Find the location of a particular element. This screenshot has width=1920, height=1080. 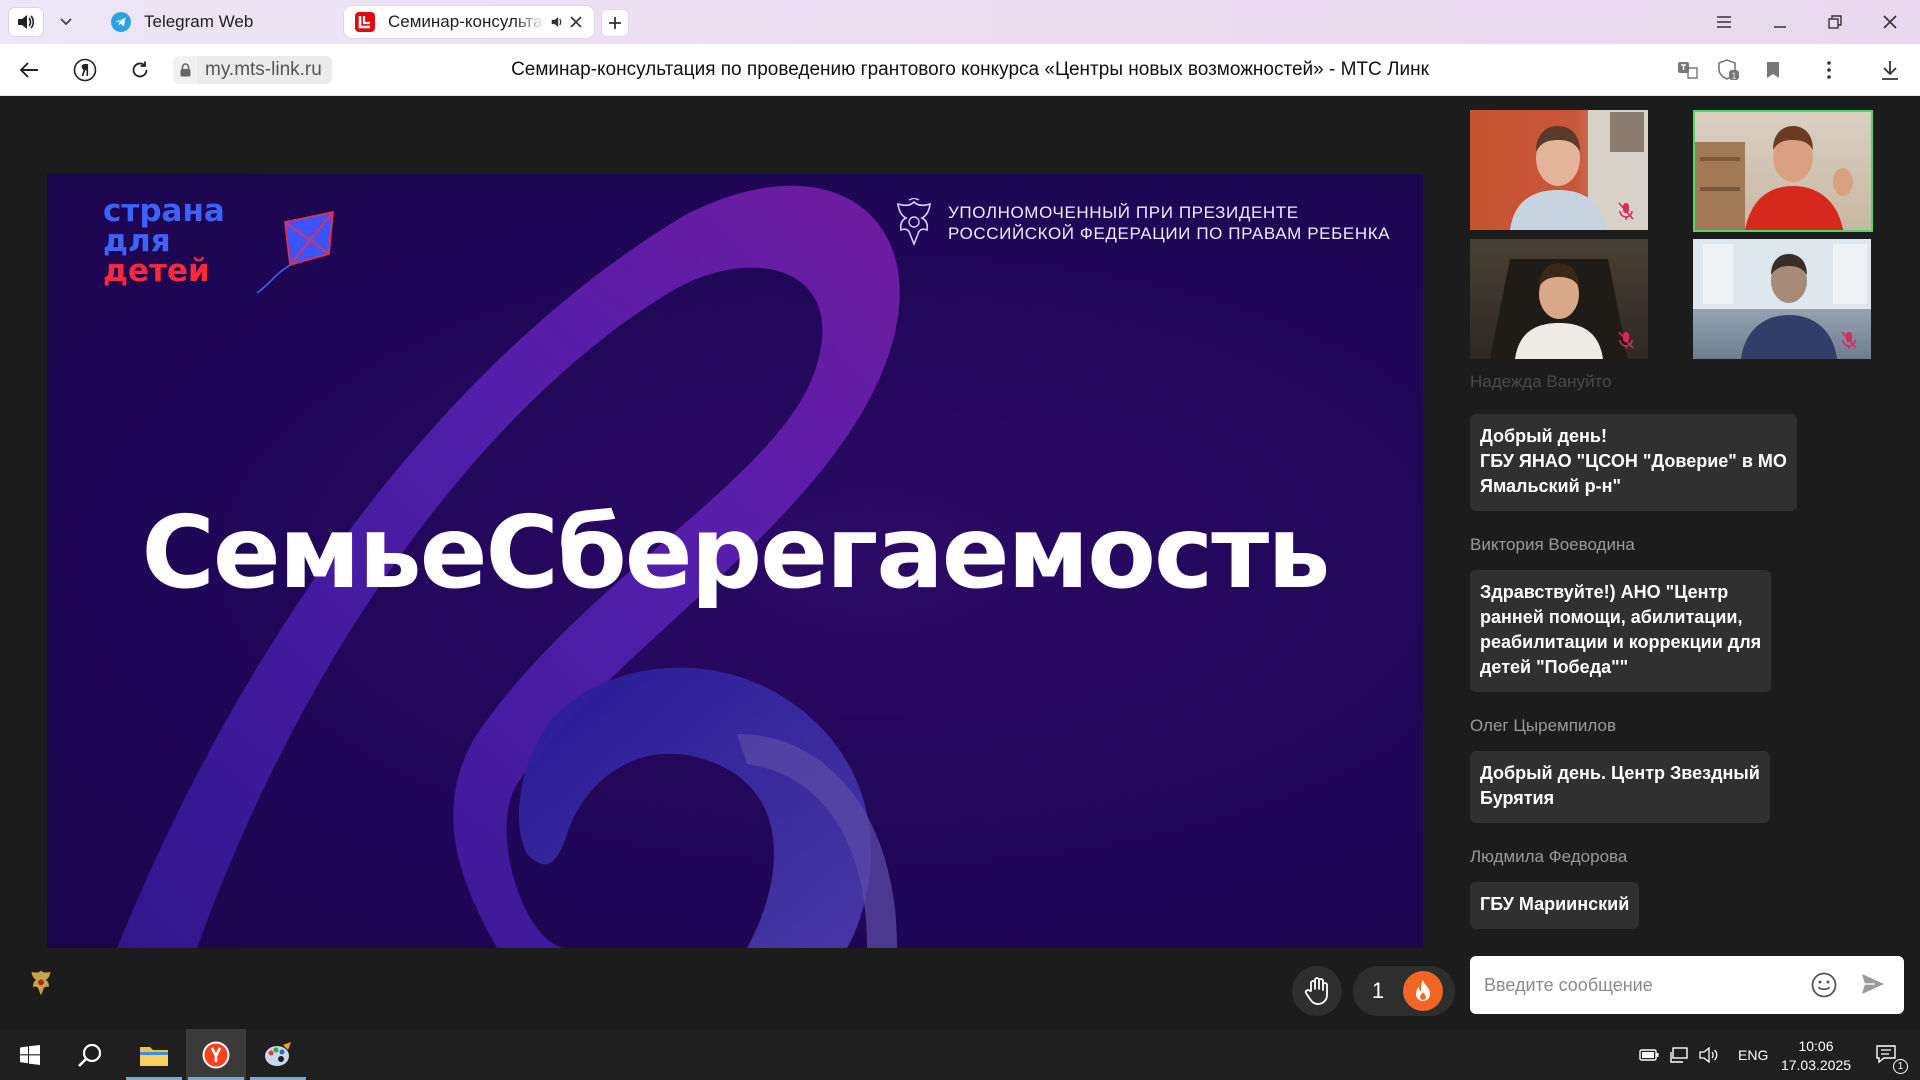

speaker-icon is located at coordinates (26, 22).